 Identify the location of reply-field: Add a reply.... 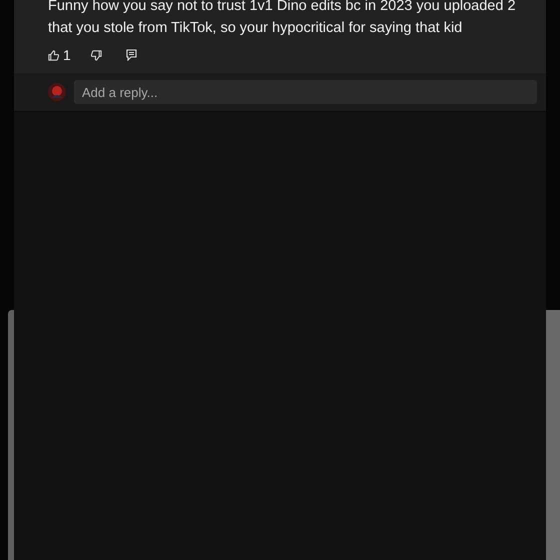
(305, 92).